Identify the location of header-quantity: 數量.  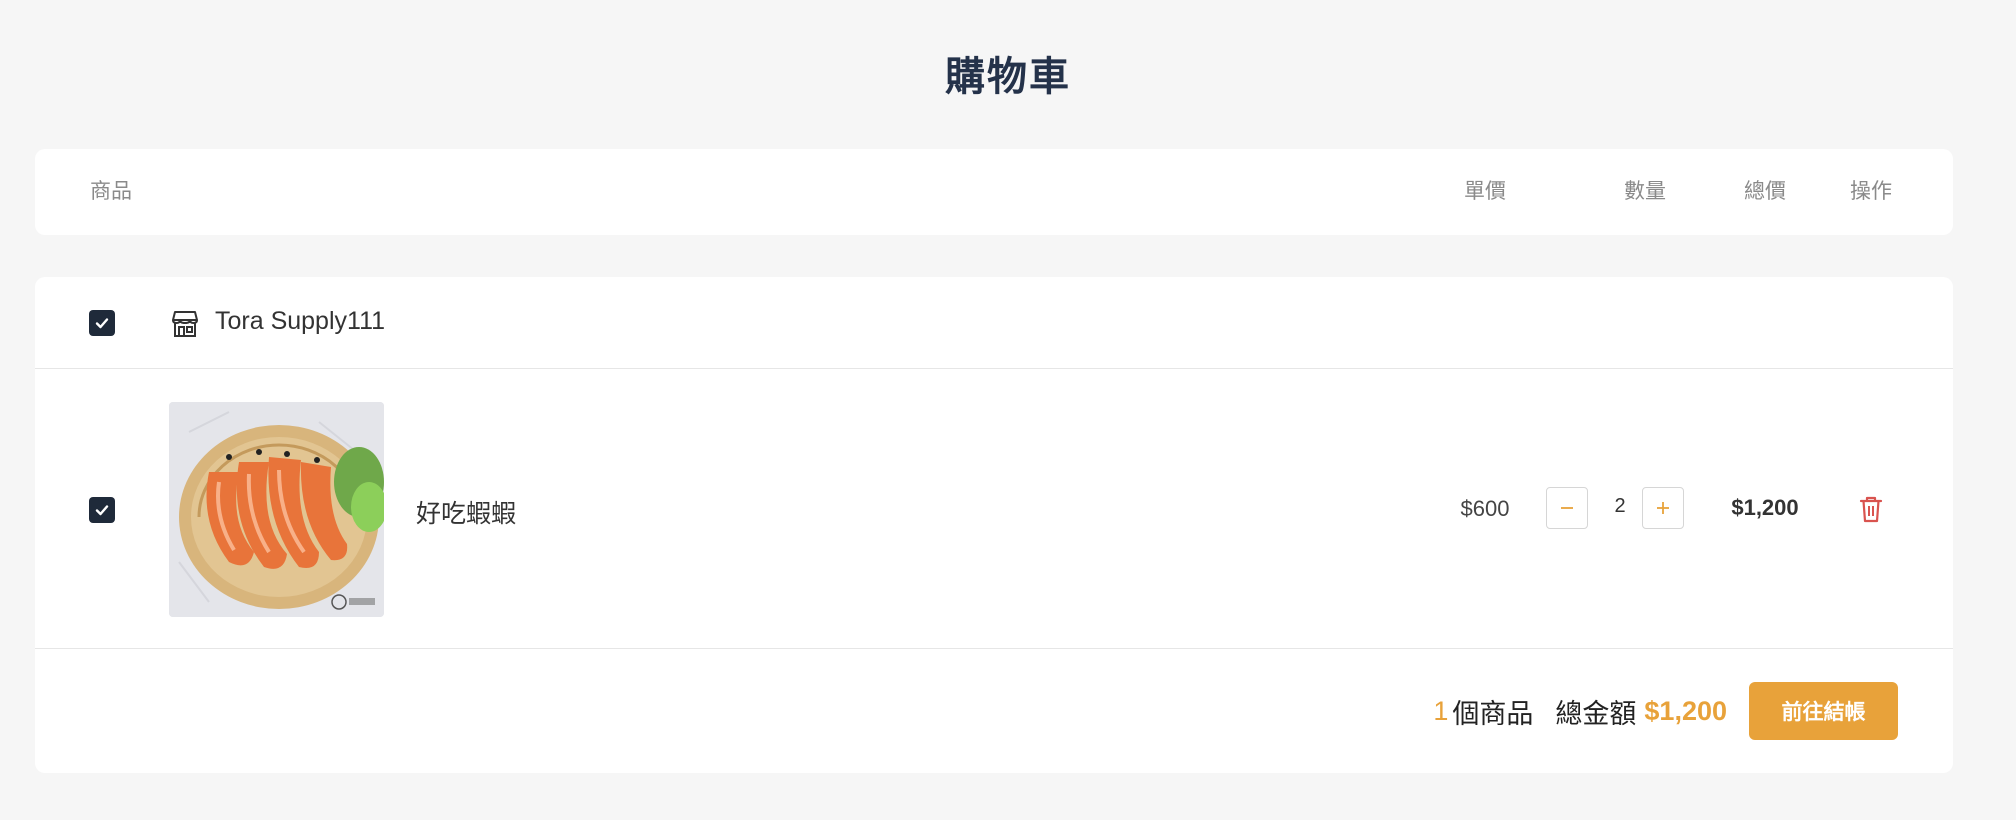
(1645, 191).